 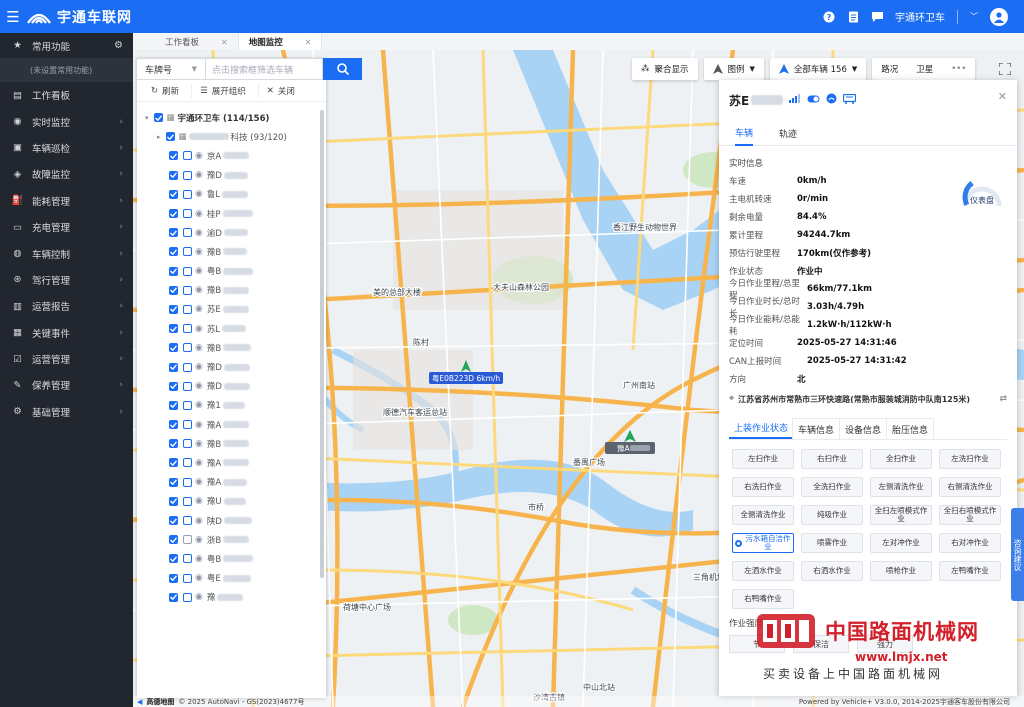 I want to click on vehicle-list-item: ◉ 渝D, so click(x=228, y=232).